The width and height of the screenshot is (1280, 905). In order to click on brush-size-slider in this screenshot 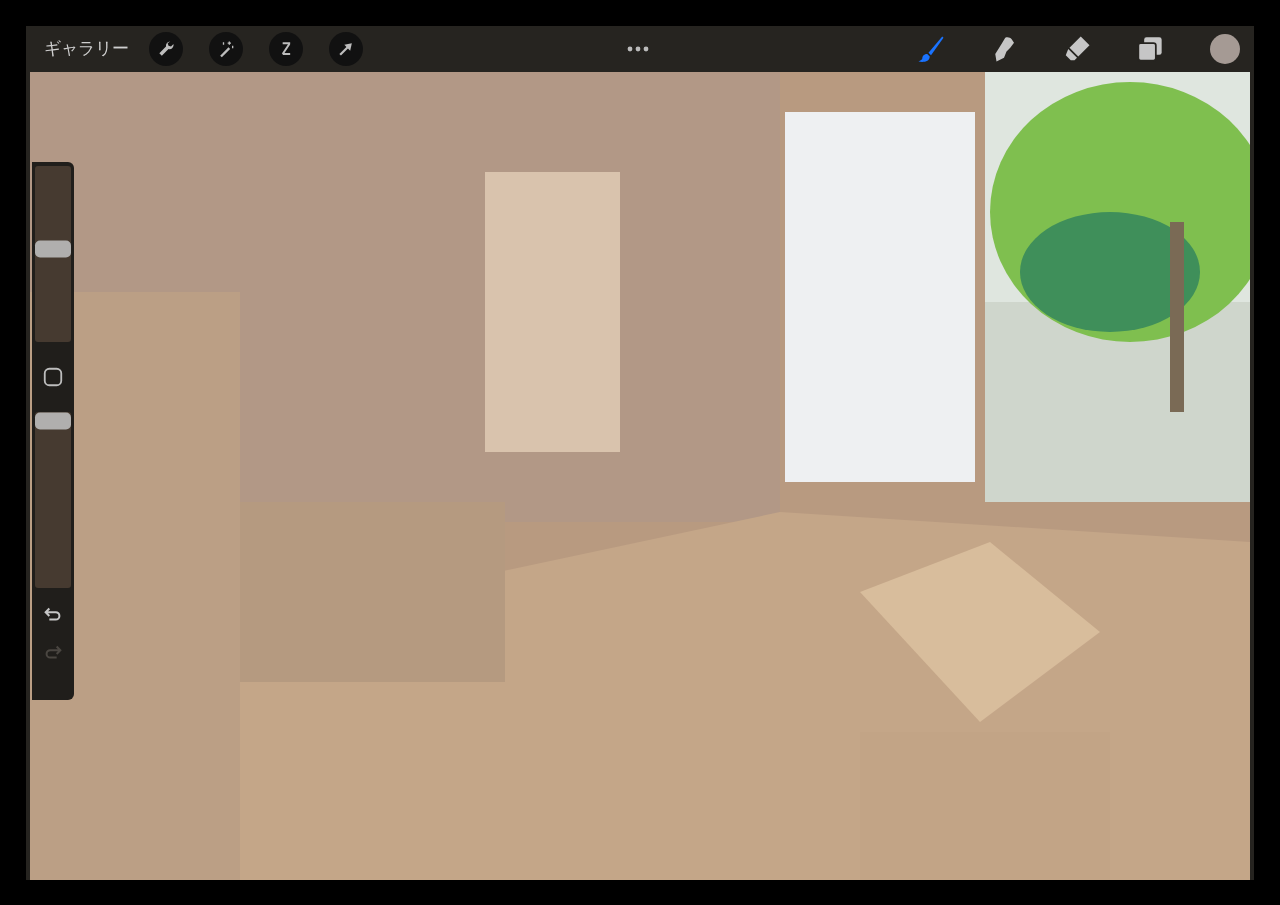, I will do `click(53, 254)`.